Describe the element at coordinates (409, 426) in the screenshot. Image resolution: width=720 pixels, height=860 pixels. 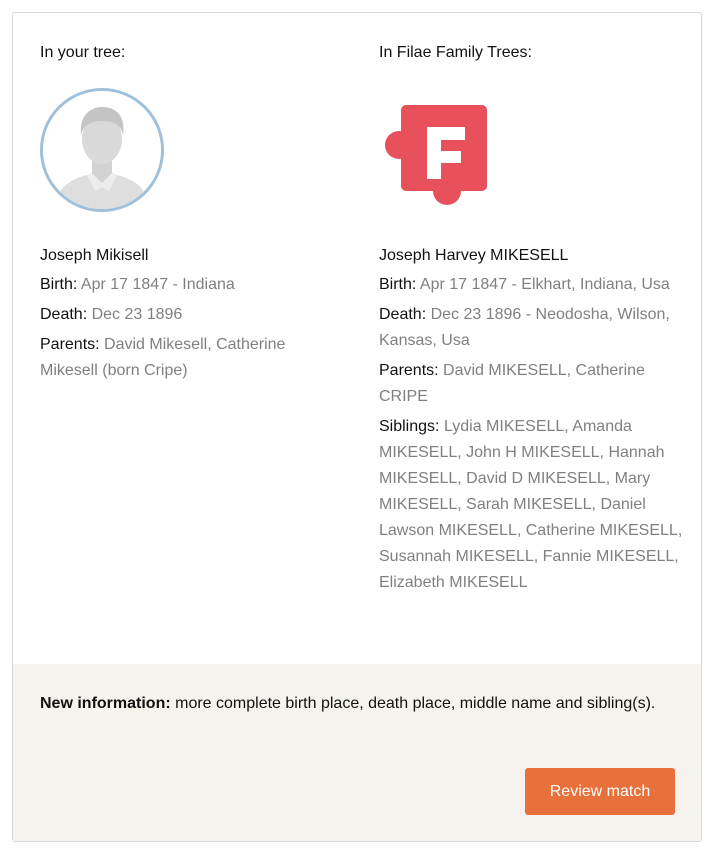
I see `siblings-label: Siblings:` at that location.